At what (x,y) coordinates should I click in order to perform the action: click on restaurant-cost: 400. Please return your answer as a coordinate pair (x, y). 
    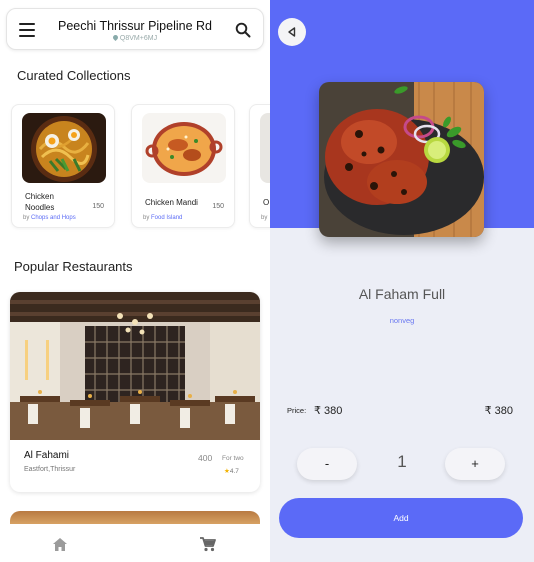
    Looking at the image, I should click on (205, 458).